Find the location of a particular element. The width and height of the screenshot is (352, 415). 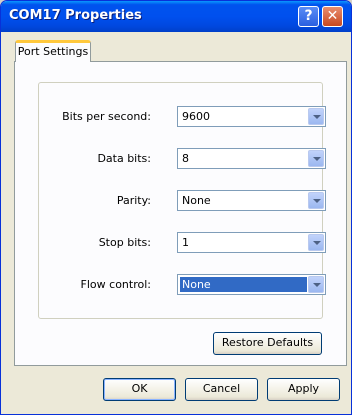

bits-per-second-label: Bits per second: is located at coordinates (106, 116).